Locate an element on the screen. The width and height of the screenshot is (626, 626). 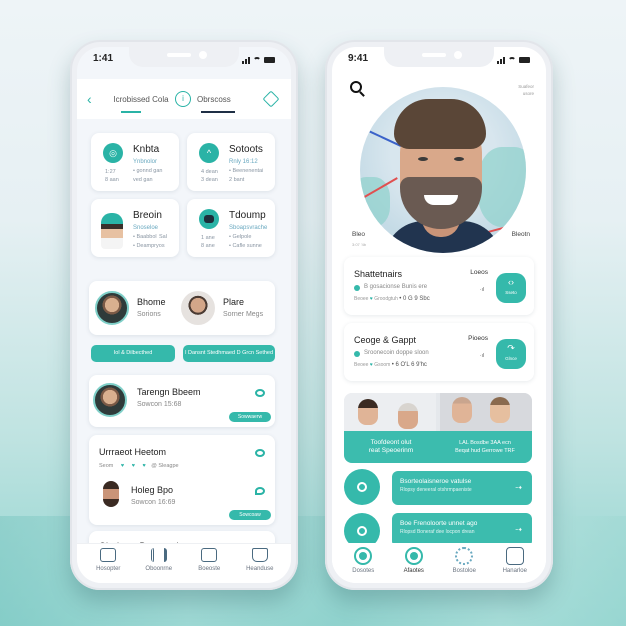
contact-card: Tarengn Bbeem Sowcon 15:68 Sowwaerw is located at coordinates (182, 401).